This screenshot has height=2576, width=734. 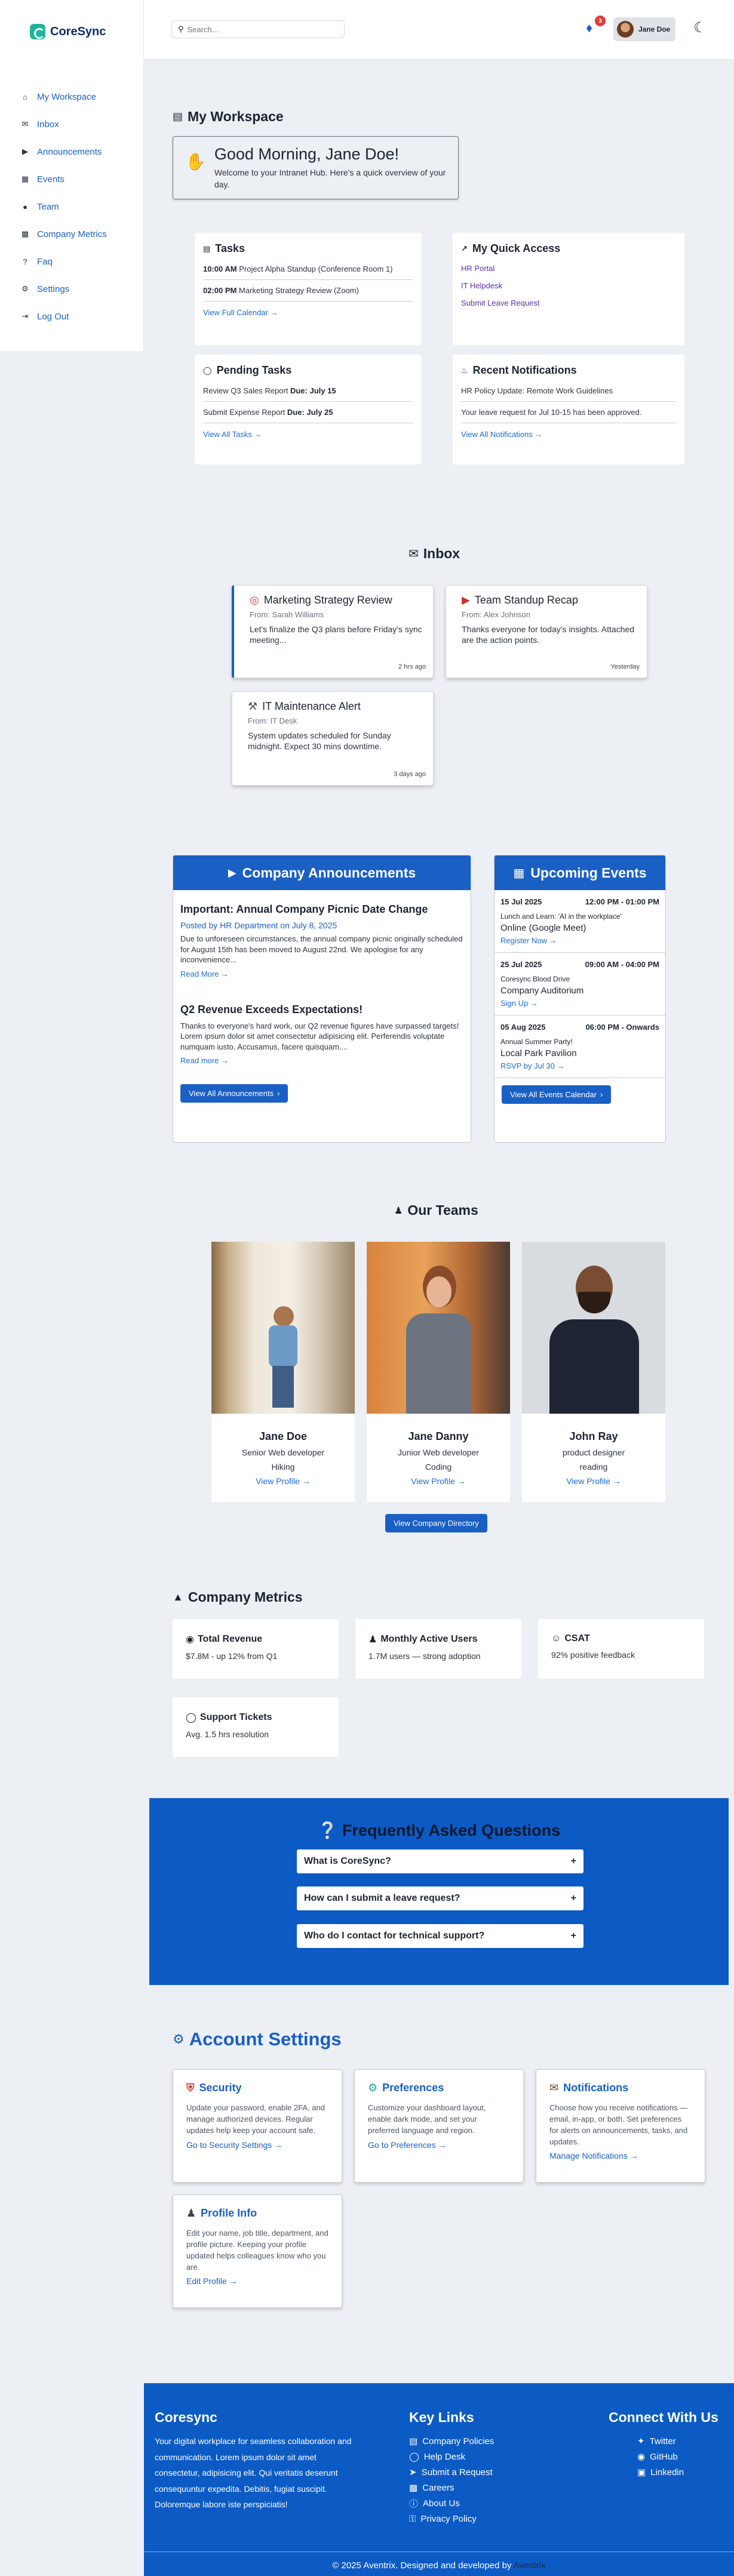 I want to click on footer-link-about-us: ⓘ About Us, so click(x=451, y=2503).